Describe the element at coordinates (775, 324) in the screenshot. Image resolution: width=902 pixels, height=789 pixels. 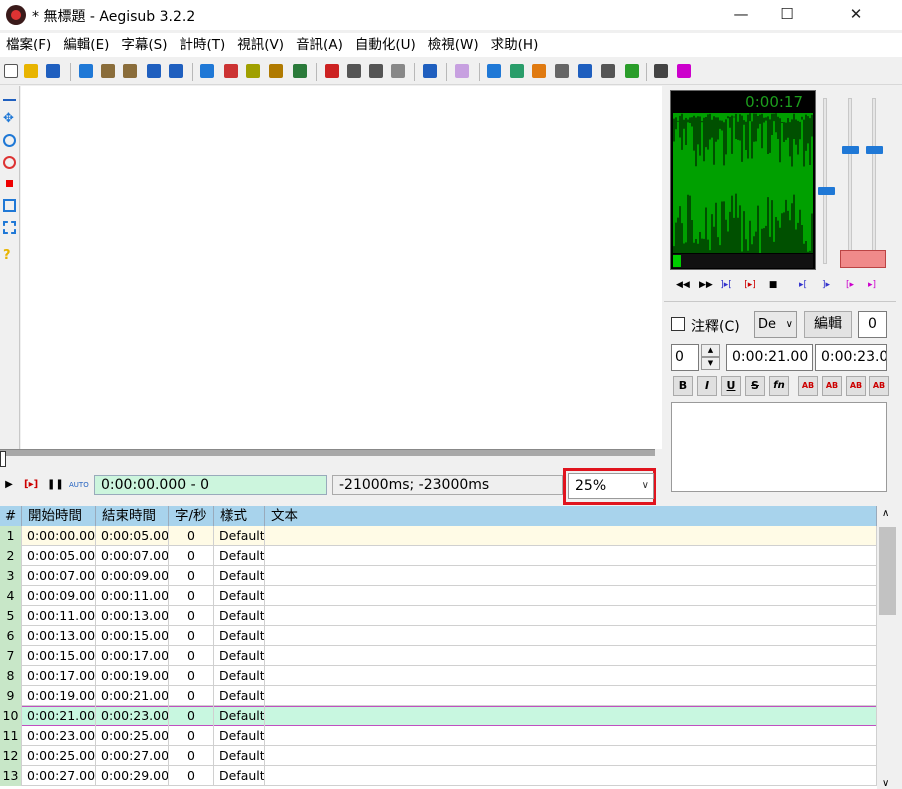
I see `style-select: De ∨` at that location.